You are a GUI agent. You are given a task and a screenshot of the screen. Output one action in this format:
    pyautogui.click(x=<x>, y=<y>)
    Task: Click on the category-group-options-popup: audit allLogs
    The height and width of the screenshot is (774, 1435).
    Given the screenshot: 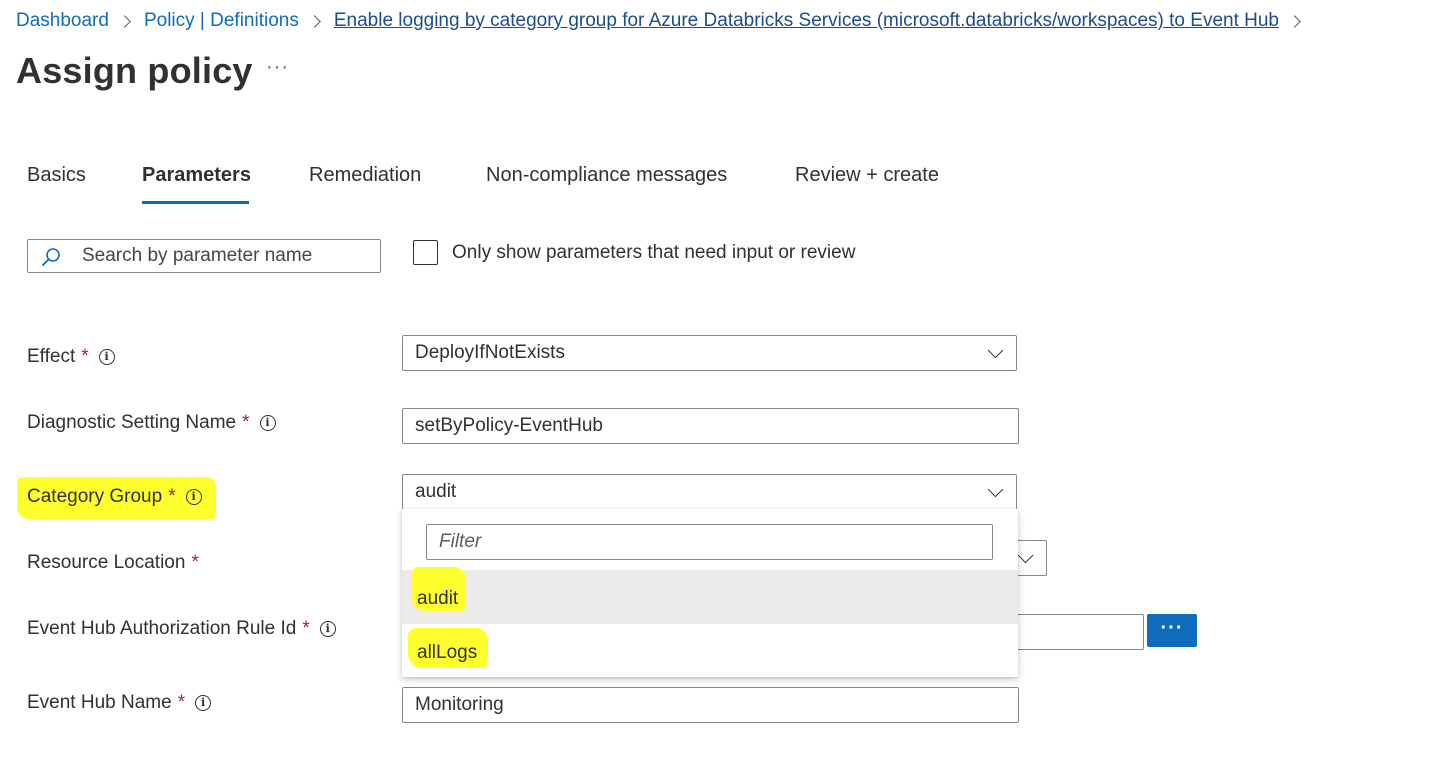 What is the action you would take?
    pyautogui.click(x=710, y=593)
    